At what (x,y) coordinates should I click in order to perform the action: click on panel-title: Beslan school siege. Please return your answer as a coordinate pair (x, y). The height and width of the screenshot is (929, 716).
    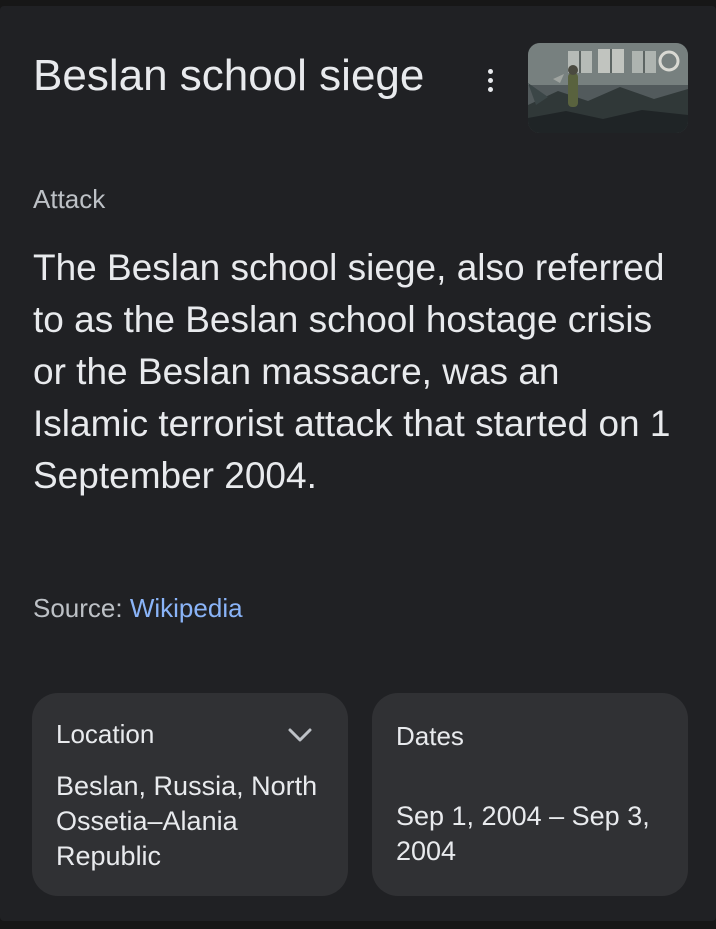
    Looking at the image, I should click on (229, 75).